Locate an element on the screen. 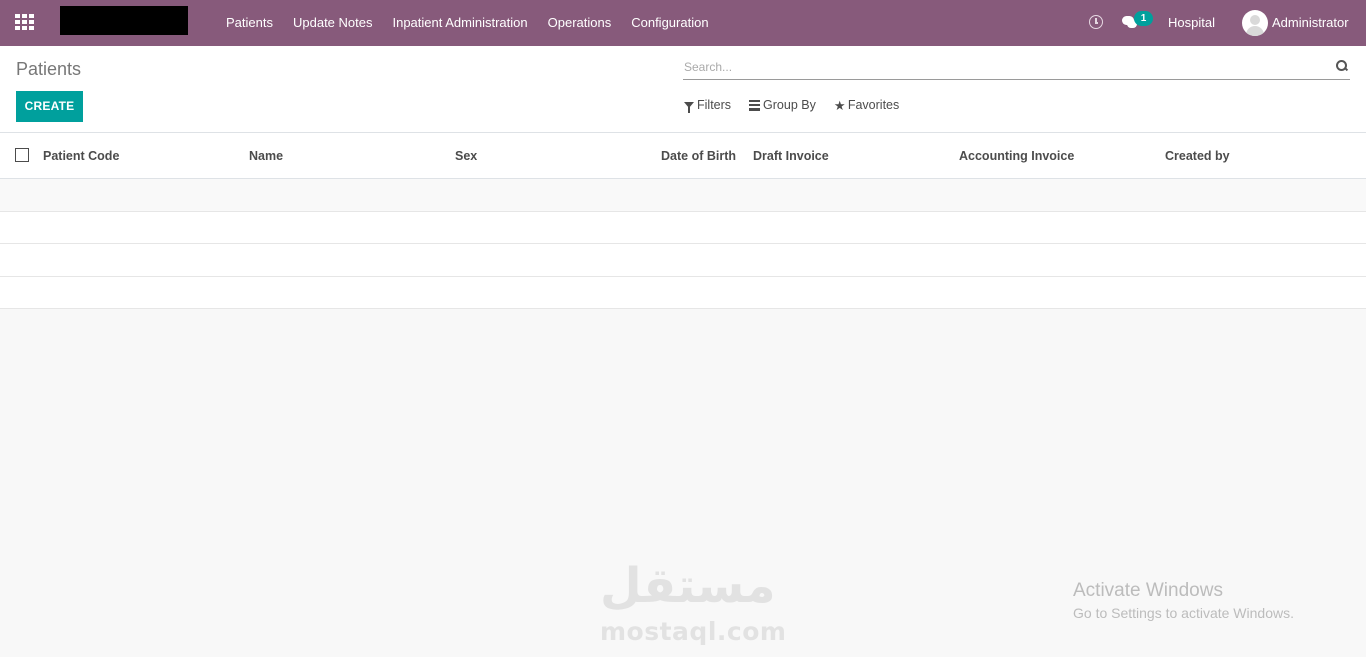 The image size is (1366, 657). company-logo is located at coordinates (124, 20).